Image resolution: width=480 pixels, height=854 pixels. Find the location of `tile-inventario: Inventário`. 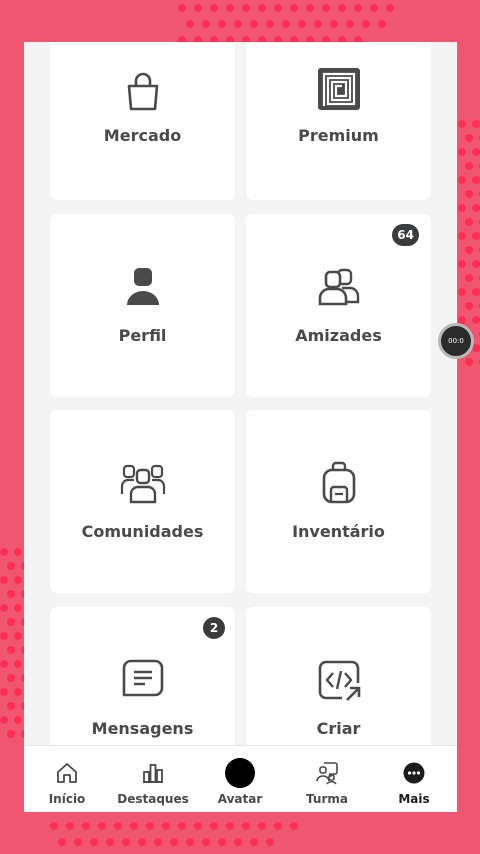

tile-inventario: Inventário is located at coordinates (338, 501).